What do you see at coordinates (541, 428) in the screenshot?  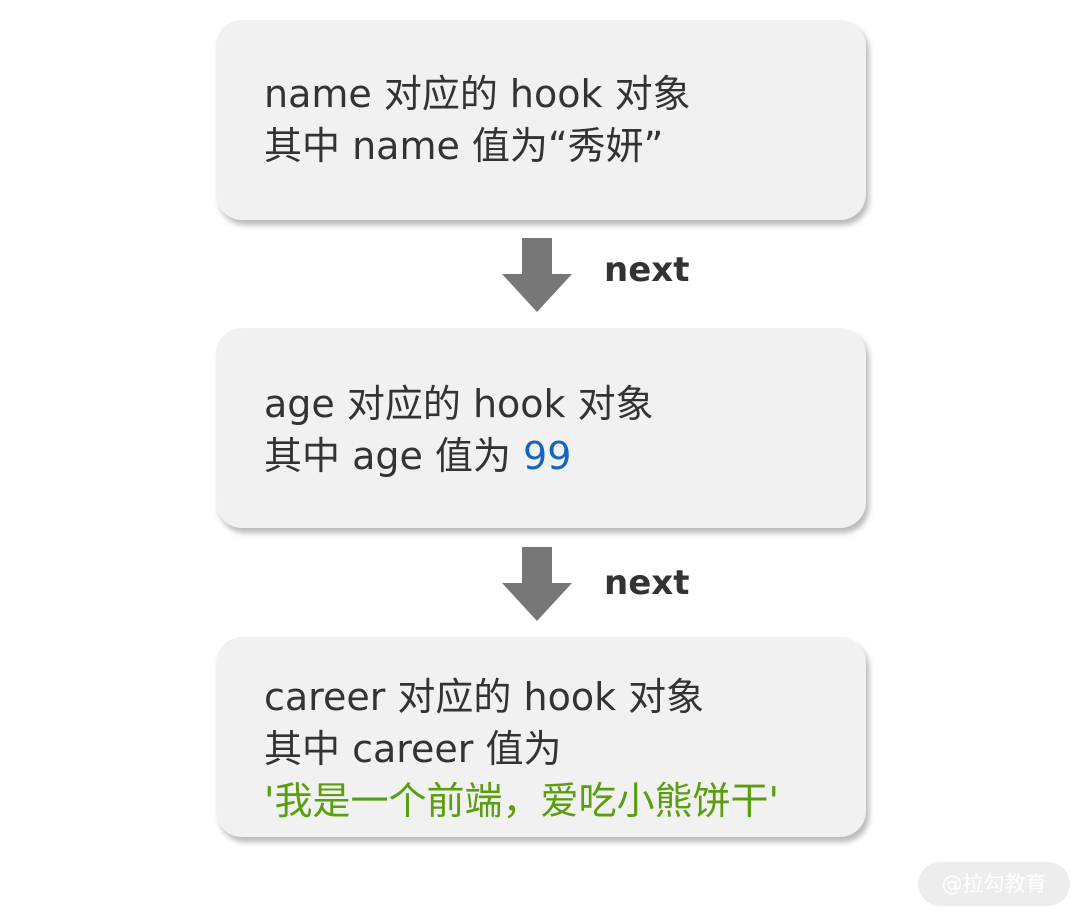 I see `hook-node-age: age 对应的 hook 对象 其中 age 值为 99` at bounding box center [541, 428].